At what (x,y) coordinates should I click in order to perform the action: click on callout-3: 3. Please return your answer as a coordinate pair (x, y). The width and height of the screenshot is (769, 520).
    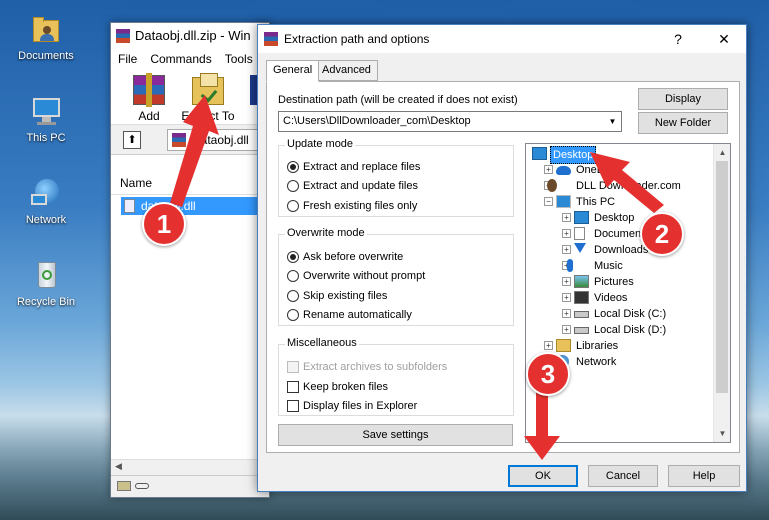
    Looking at the image, I should click on (548, 374).